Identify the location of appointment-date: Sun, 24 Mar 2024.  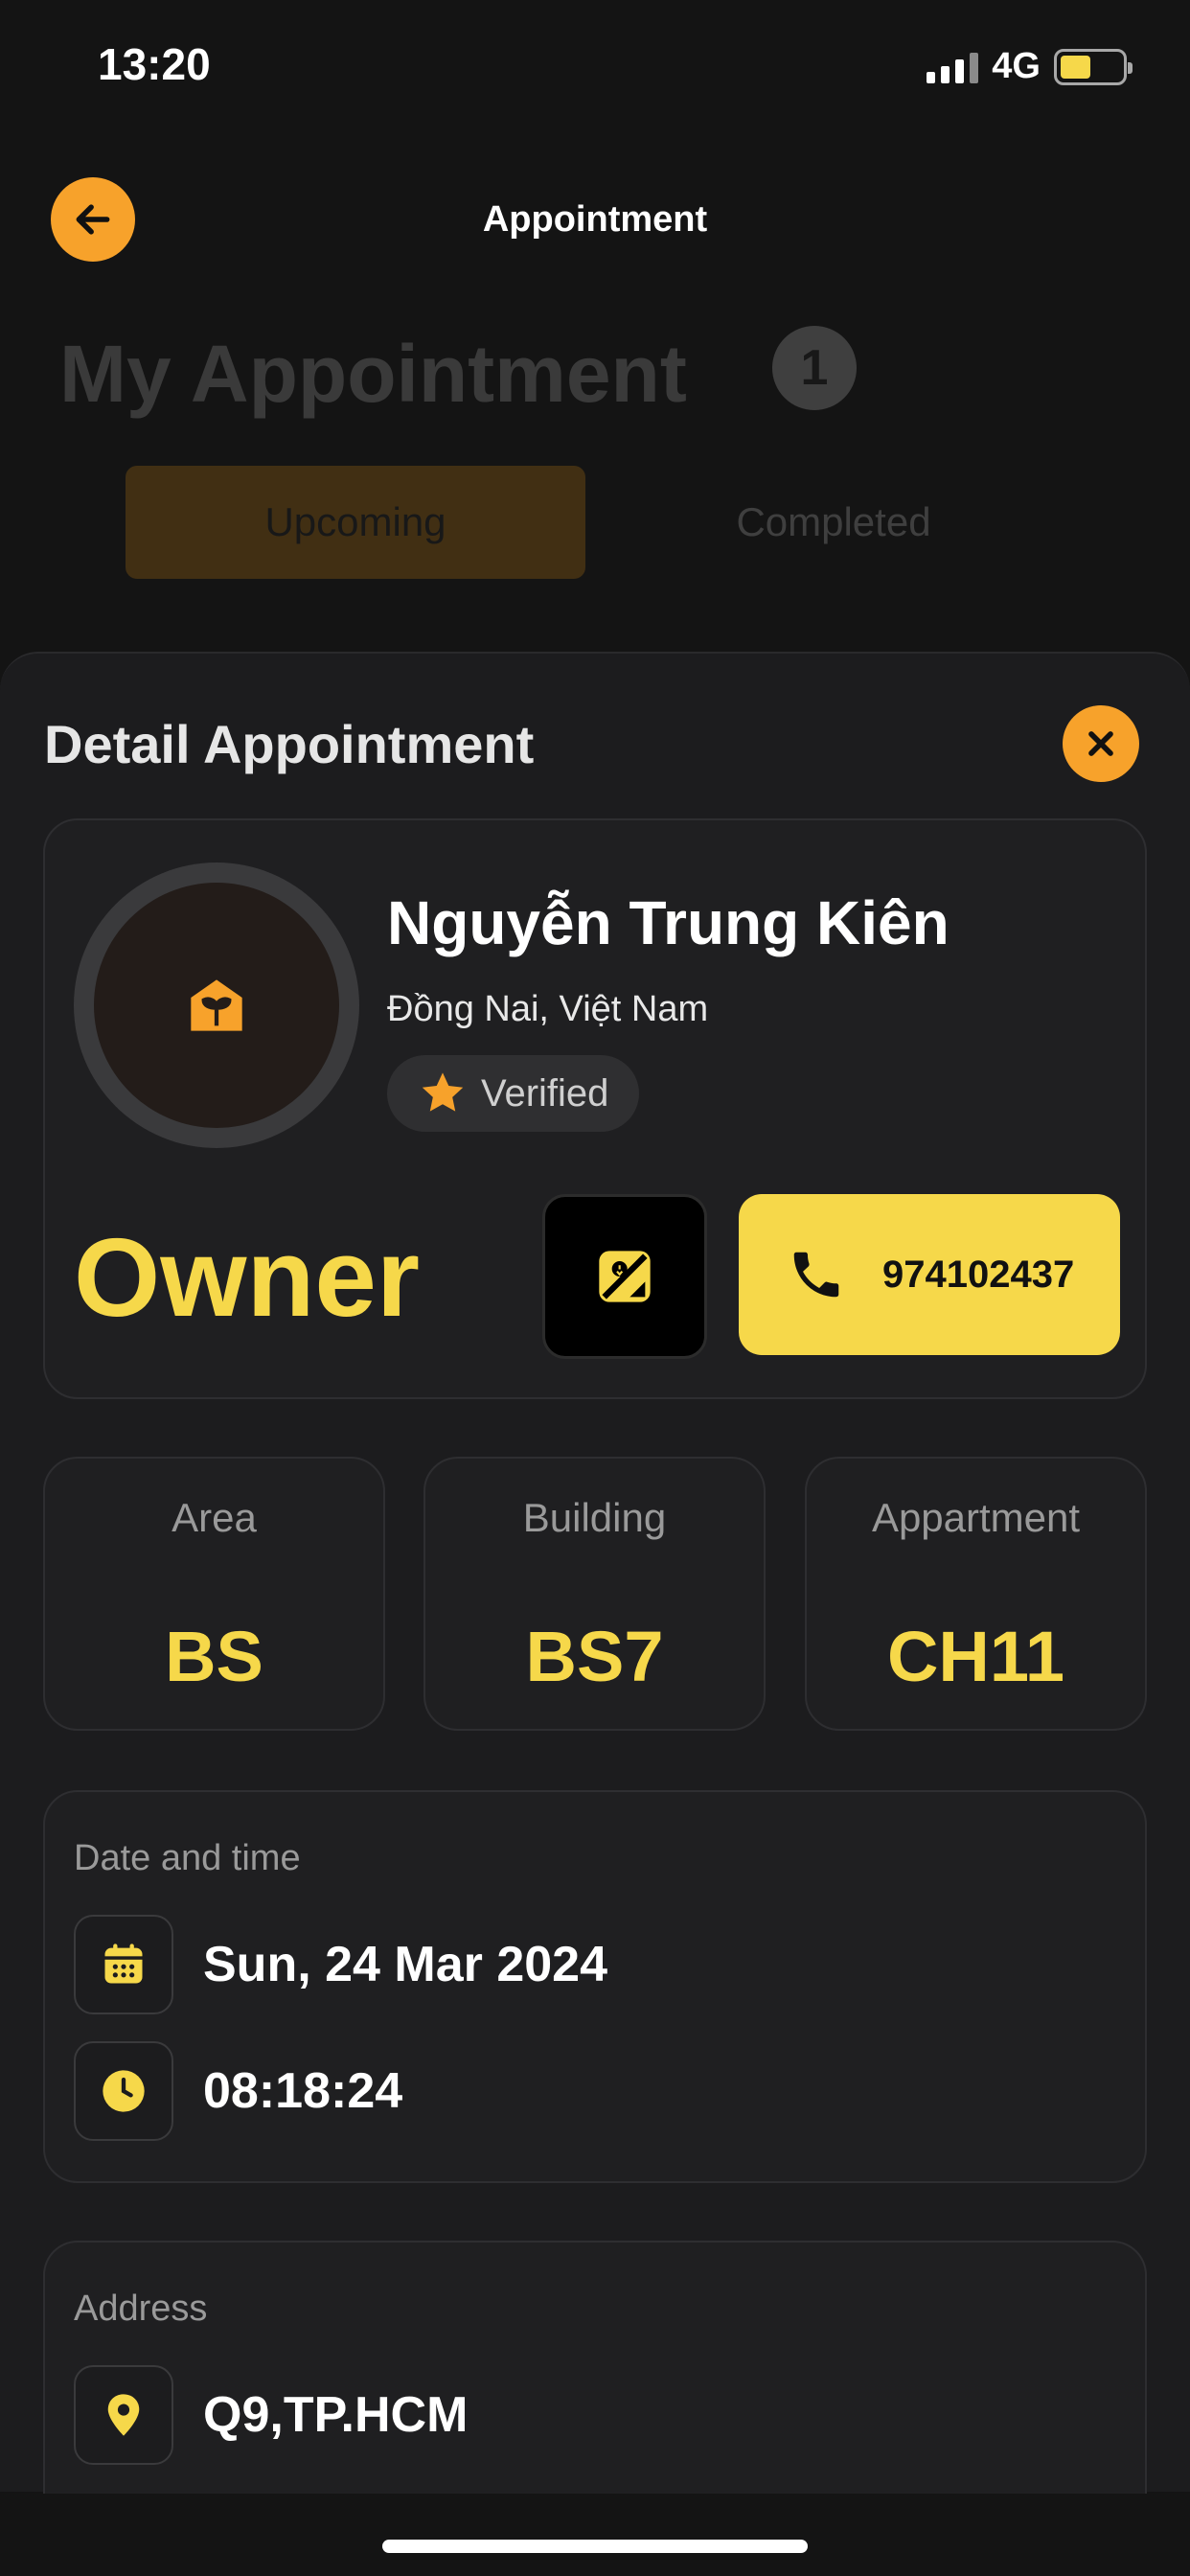
(405, 1965).